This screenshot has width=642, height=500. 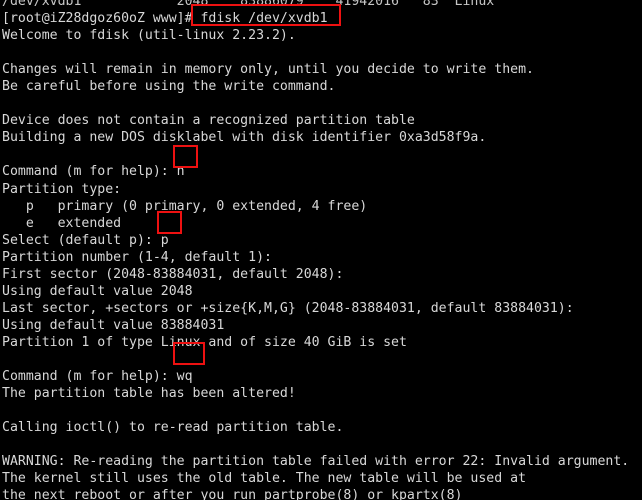 What do you see at coordinates (97, 377) in the screenshot?
I see `terminal-line-command-prompt-wq: Command (m for help): wq` at bounding box center [97, 377].